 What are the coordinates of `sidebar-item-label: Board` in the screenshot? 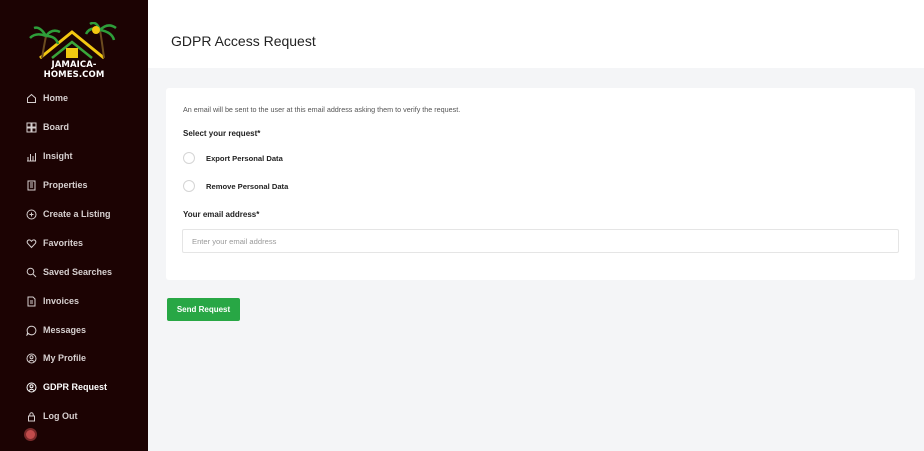 It's located at (56, 127).